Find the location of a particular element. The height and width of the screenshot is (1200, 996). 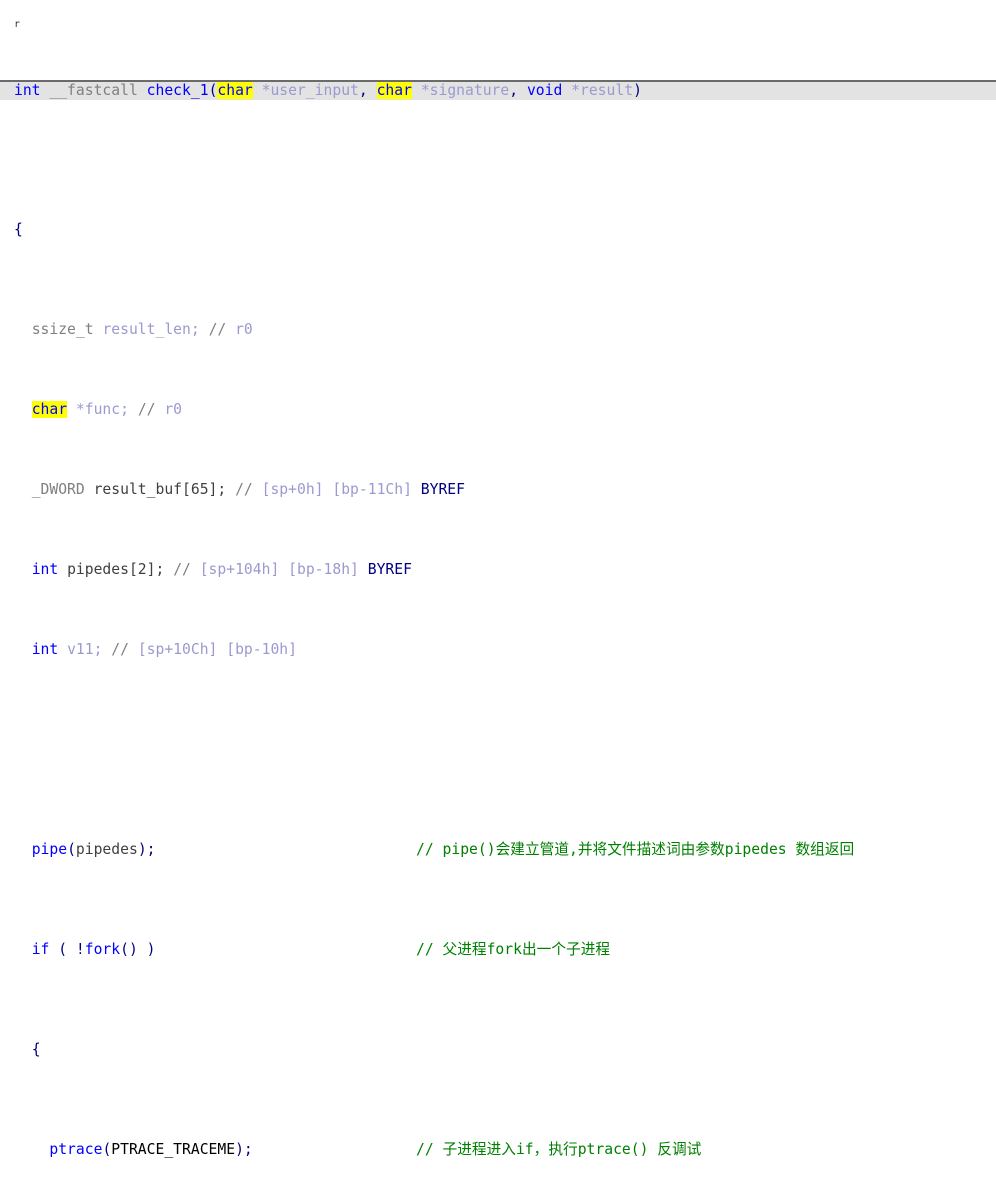

stmt-pipe: pipe(pipedes); is located at coordinates (85, 849).